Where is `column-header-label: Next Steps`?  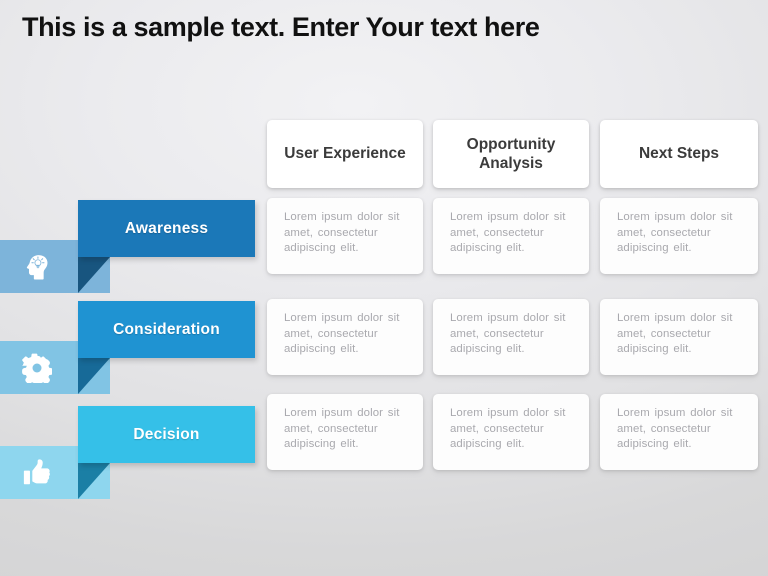 column-header-label: Next Steps is located at coordinates (679, 154).